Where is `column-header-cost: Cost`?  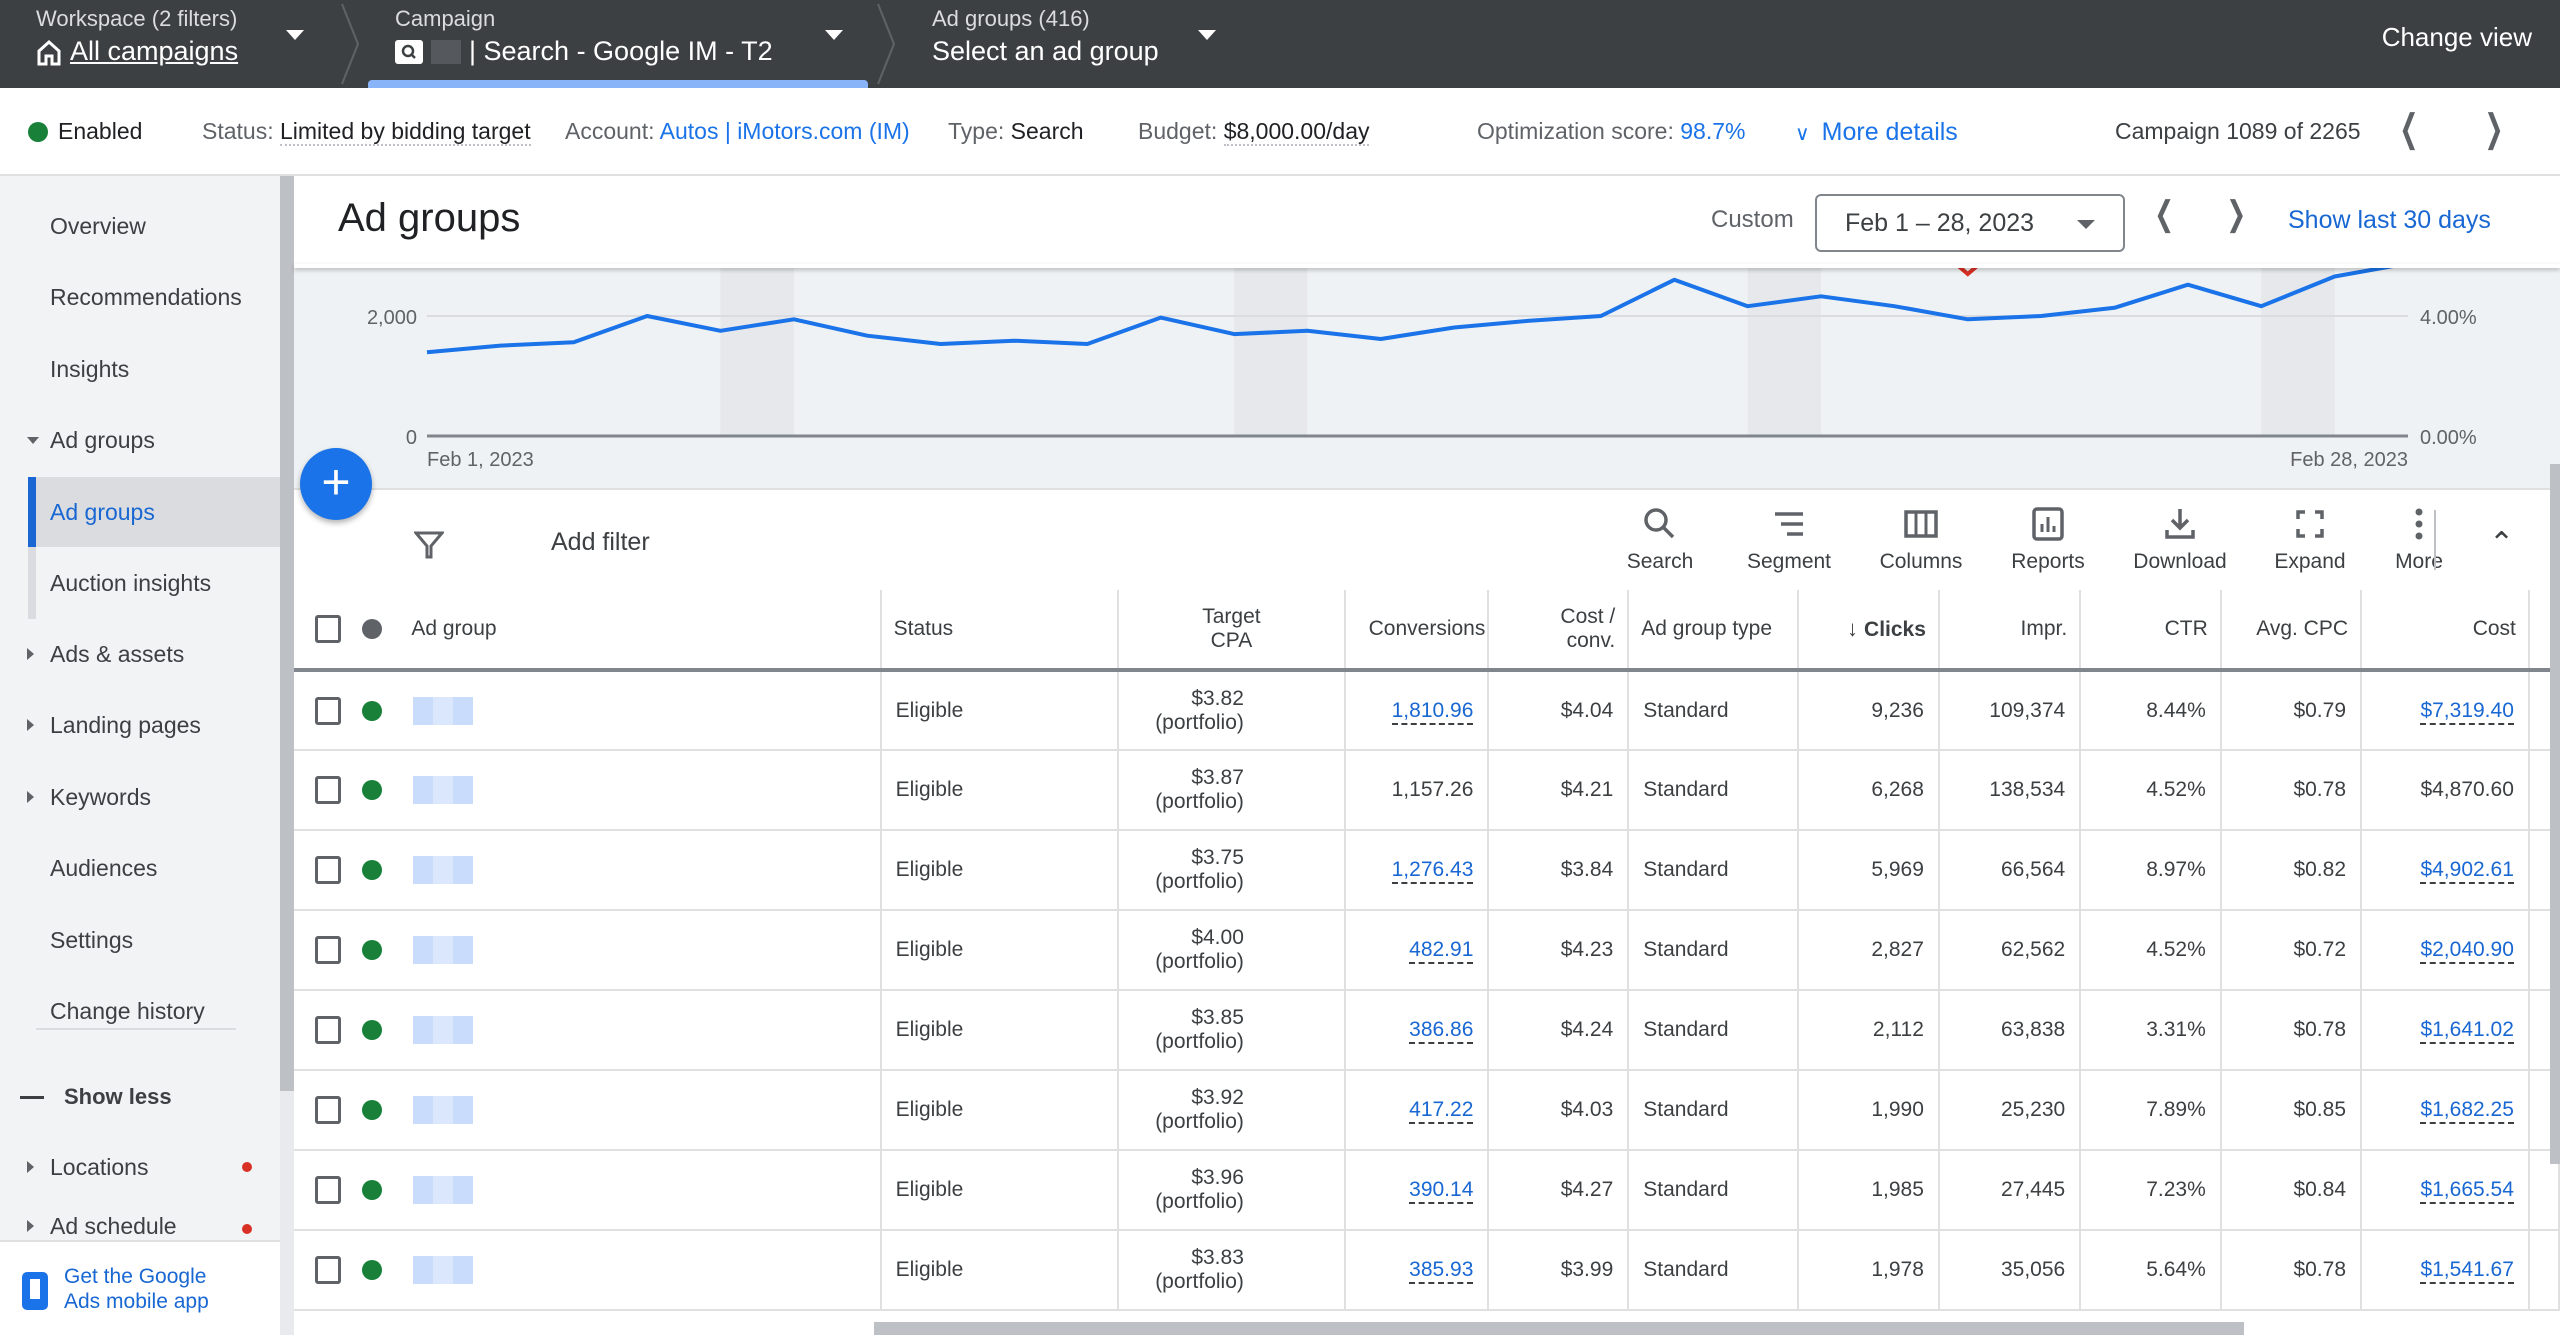 column-header-cost: Cost is located at coordinates (2445, 631).